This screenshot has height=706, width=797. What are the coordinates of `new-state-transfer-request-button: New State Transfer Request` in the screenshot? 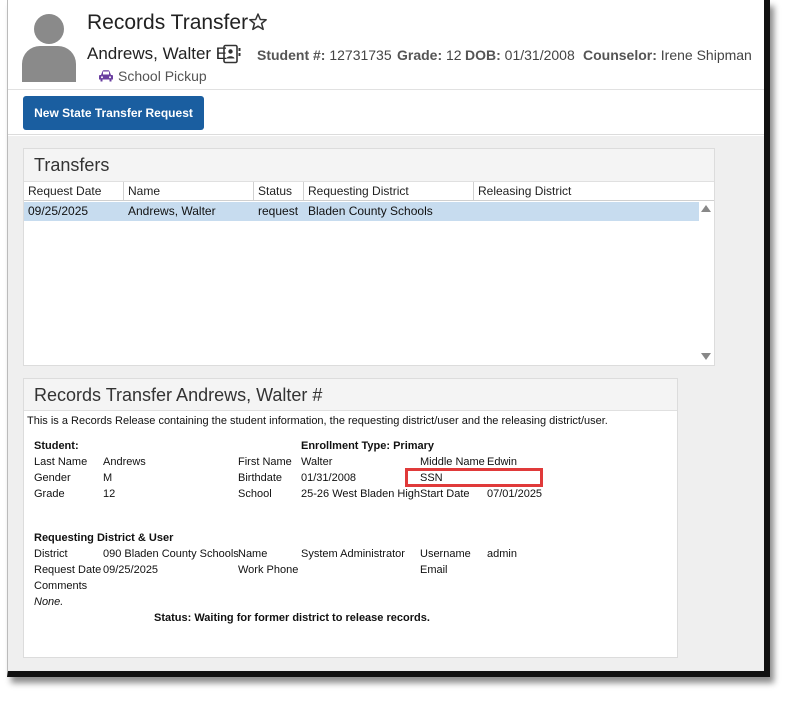 It's located at (113, 113).